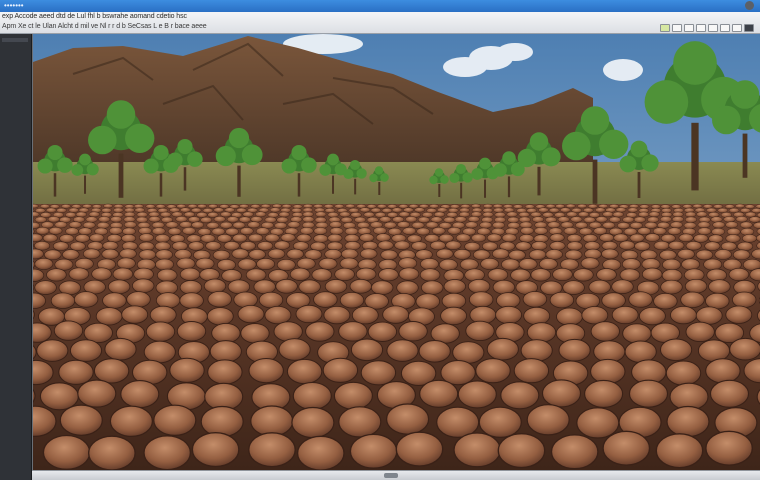 The width and height of the screenshot is (760, 480). What do you see at coordinates (749, 5) in the screenshot?
I see `close-icon` at bounding box center [749, 5].